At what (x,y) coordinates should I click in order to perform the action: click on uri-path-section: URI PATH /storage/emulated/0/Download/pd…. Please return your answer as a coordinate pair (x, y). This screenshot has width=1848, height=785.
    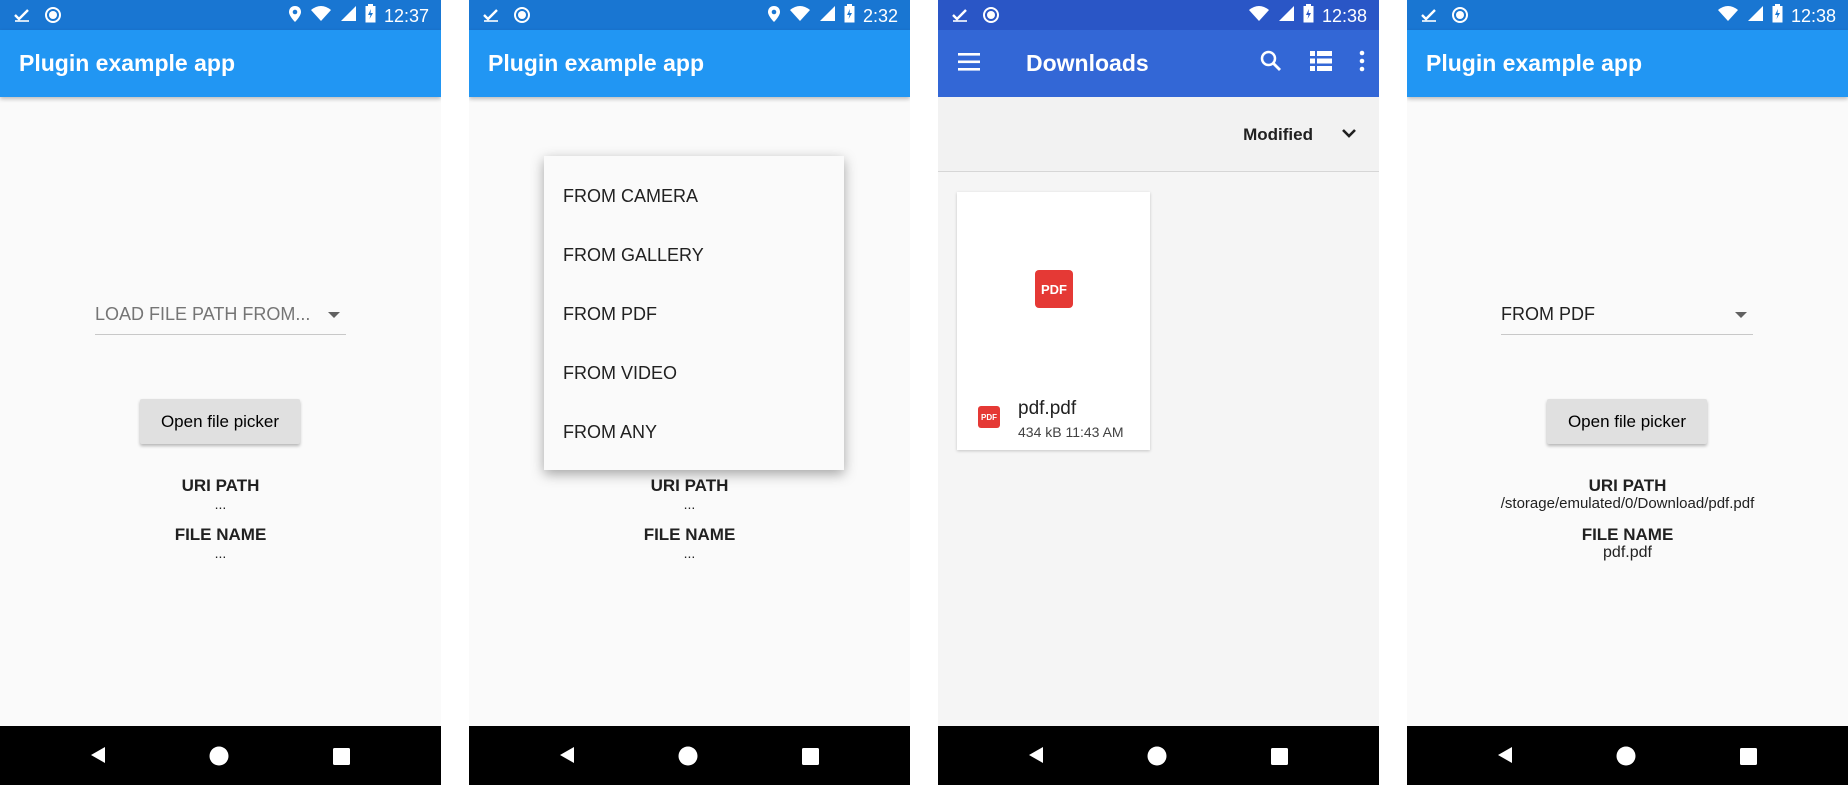
    Looking at the image, I should click on (1627, 494).